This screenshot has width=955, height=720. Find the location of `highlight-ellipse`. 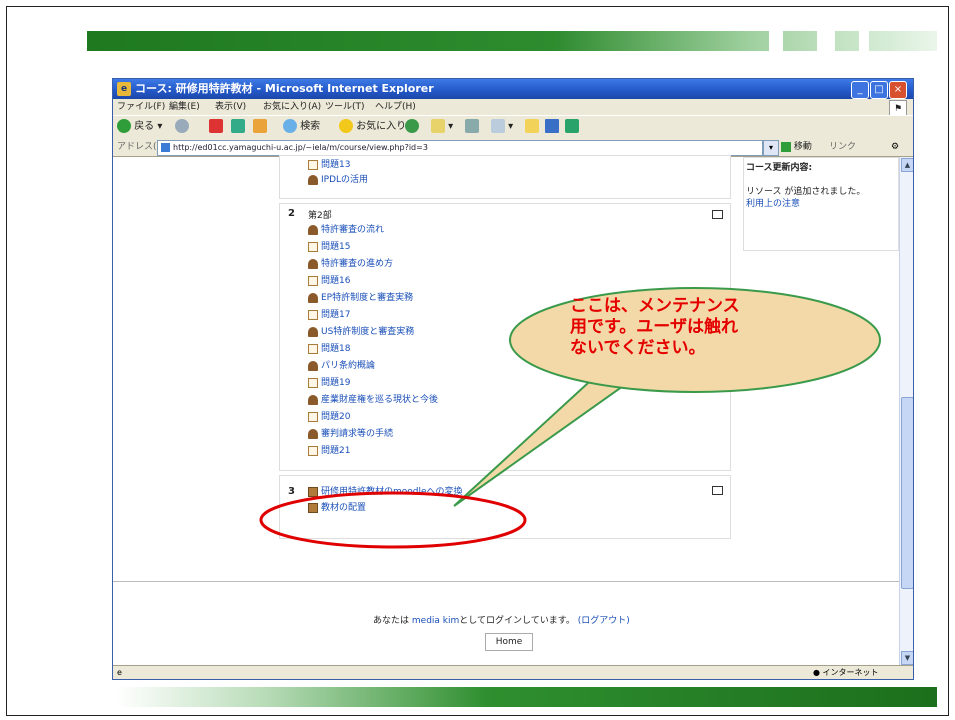

highlight-ellipse is located at coordinates (393, 520).